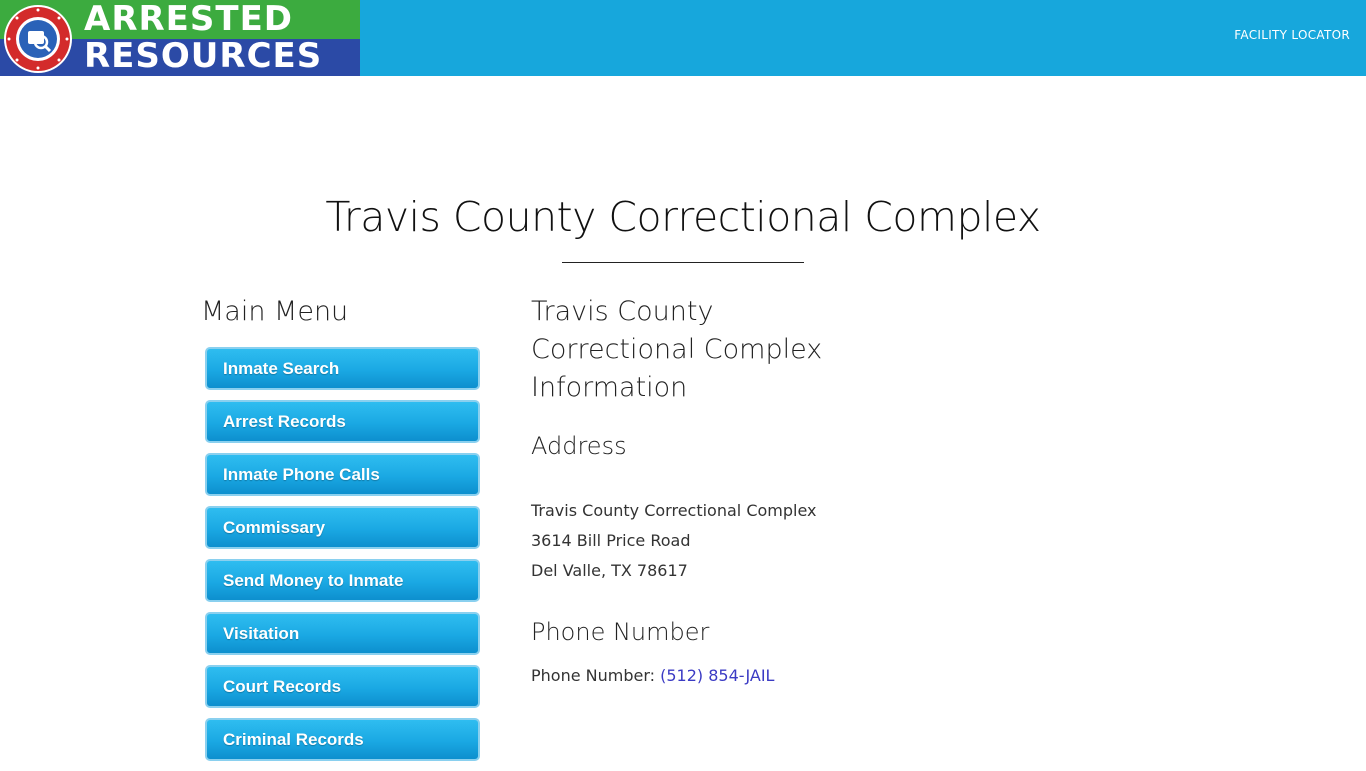 The height and width of the screenshot is (771, 1366). Describe the element at coordinates (683, 262) in the screenshot. I see `title-divider` at that location.